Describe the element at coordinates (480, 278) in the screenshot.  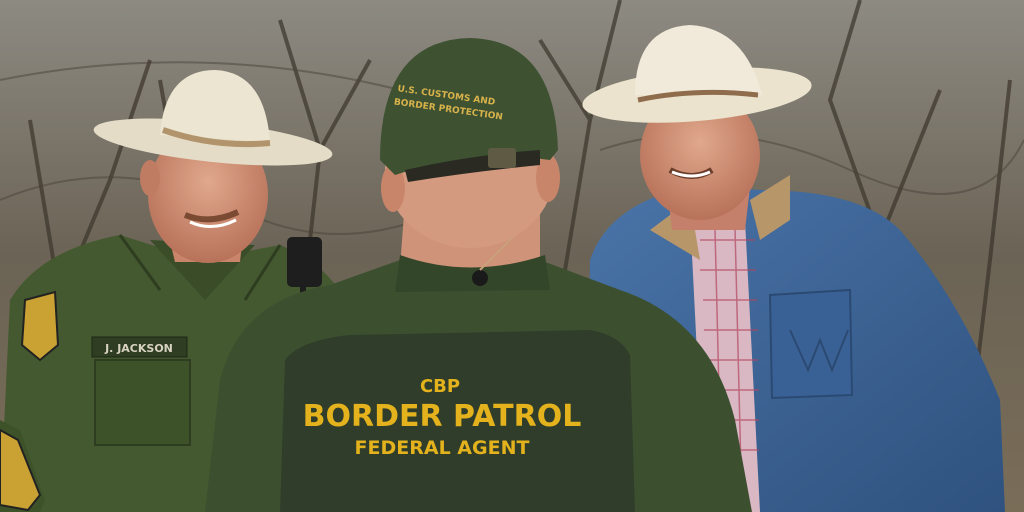
I see `microphone-icon` at that location.